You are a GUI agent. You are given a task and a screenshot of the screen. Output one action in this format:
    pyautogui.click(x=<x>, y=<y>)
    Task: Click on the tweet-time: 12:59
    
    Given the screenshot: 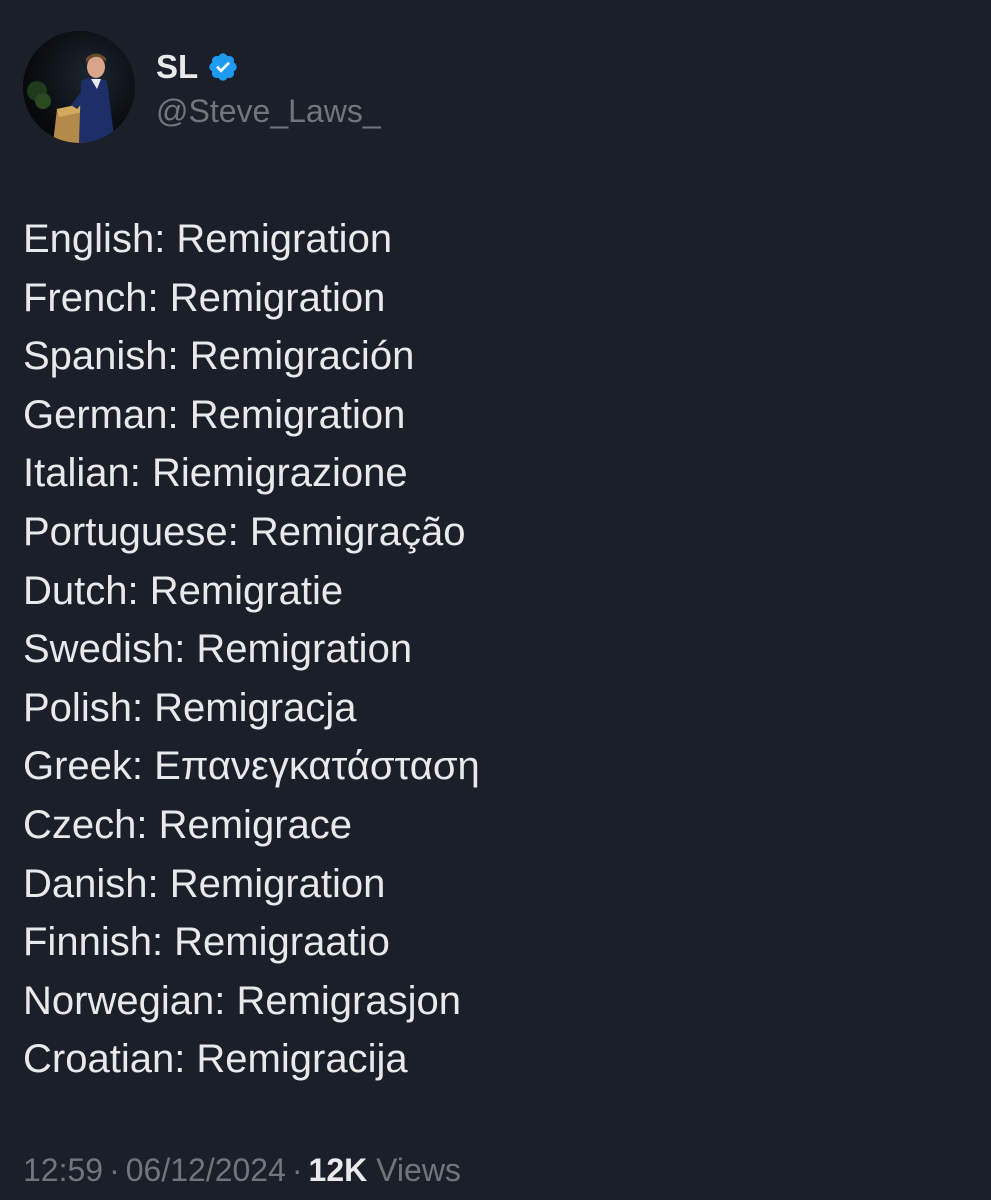 What is the action you would take?
    pyautogui.click(x=63, y=1170)
    